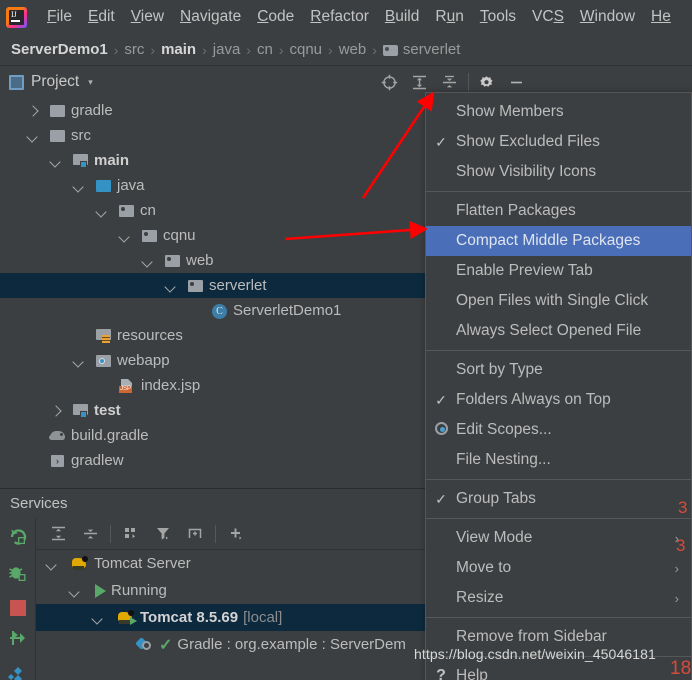 This screenshot has height=680, width=692. What do you see at coordinates (163, 534) in the screenshot?
I see `filter-icon` at bounding box center [163, 534].